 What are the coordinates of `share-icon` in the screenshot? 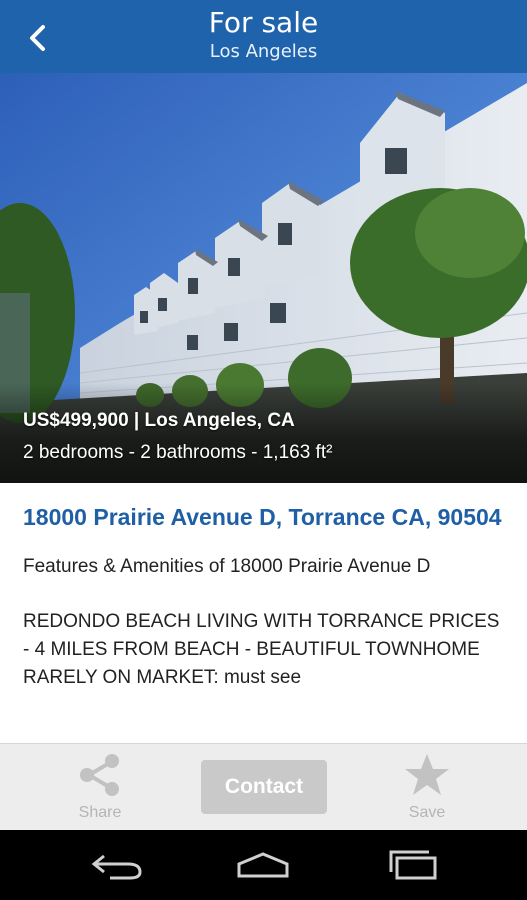 It's located at (99, 775).